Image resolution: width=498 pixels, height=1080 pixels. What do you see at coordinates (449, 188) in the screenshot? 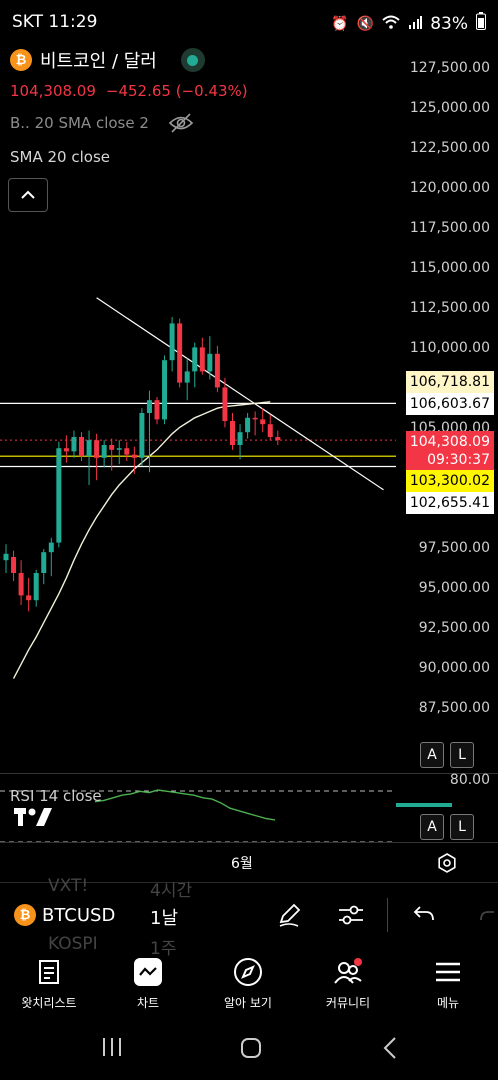
I see `price-axis-label: 120,000.00` at bounding box center [449, 188].